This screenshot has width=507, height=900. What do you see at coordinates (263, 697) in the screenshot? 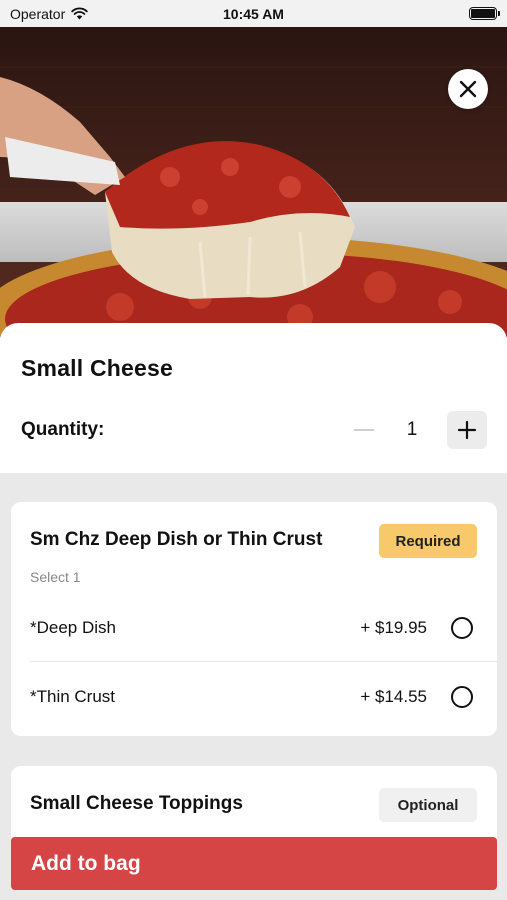
I see `option-thin-crust: *Thin Crust + $14.55` at bounding box center [263, 697].